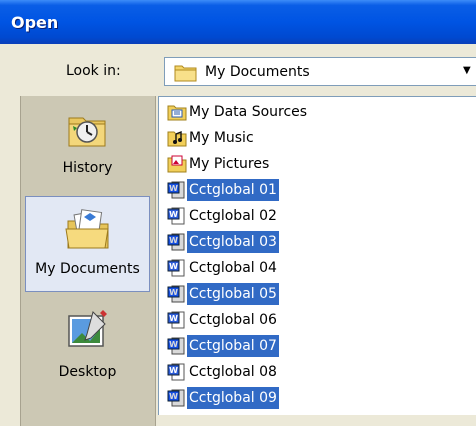  What do you see at coordinates (87, 130) in the screenshot?
I see `history-icon` at bounding box center [87, 130].